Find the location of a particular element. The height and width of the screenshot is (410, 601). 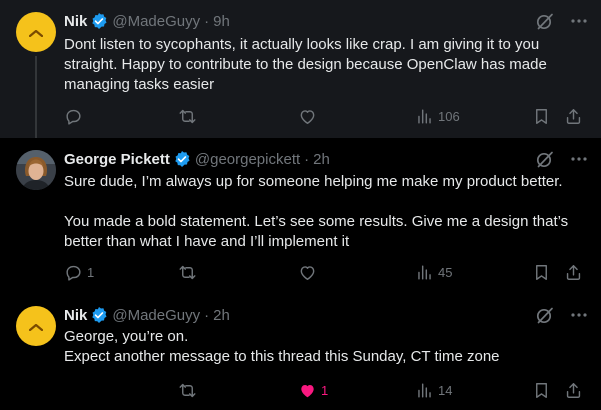

views-count: 14 is located at coordinates (445, 390).